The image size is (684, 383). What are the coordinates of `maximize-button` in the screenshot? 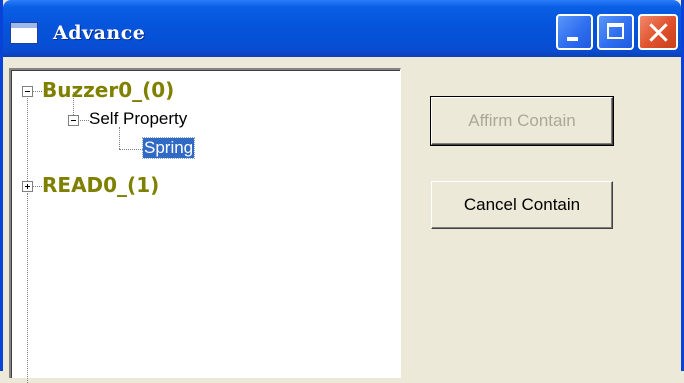 It's located at (615, 32).